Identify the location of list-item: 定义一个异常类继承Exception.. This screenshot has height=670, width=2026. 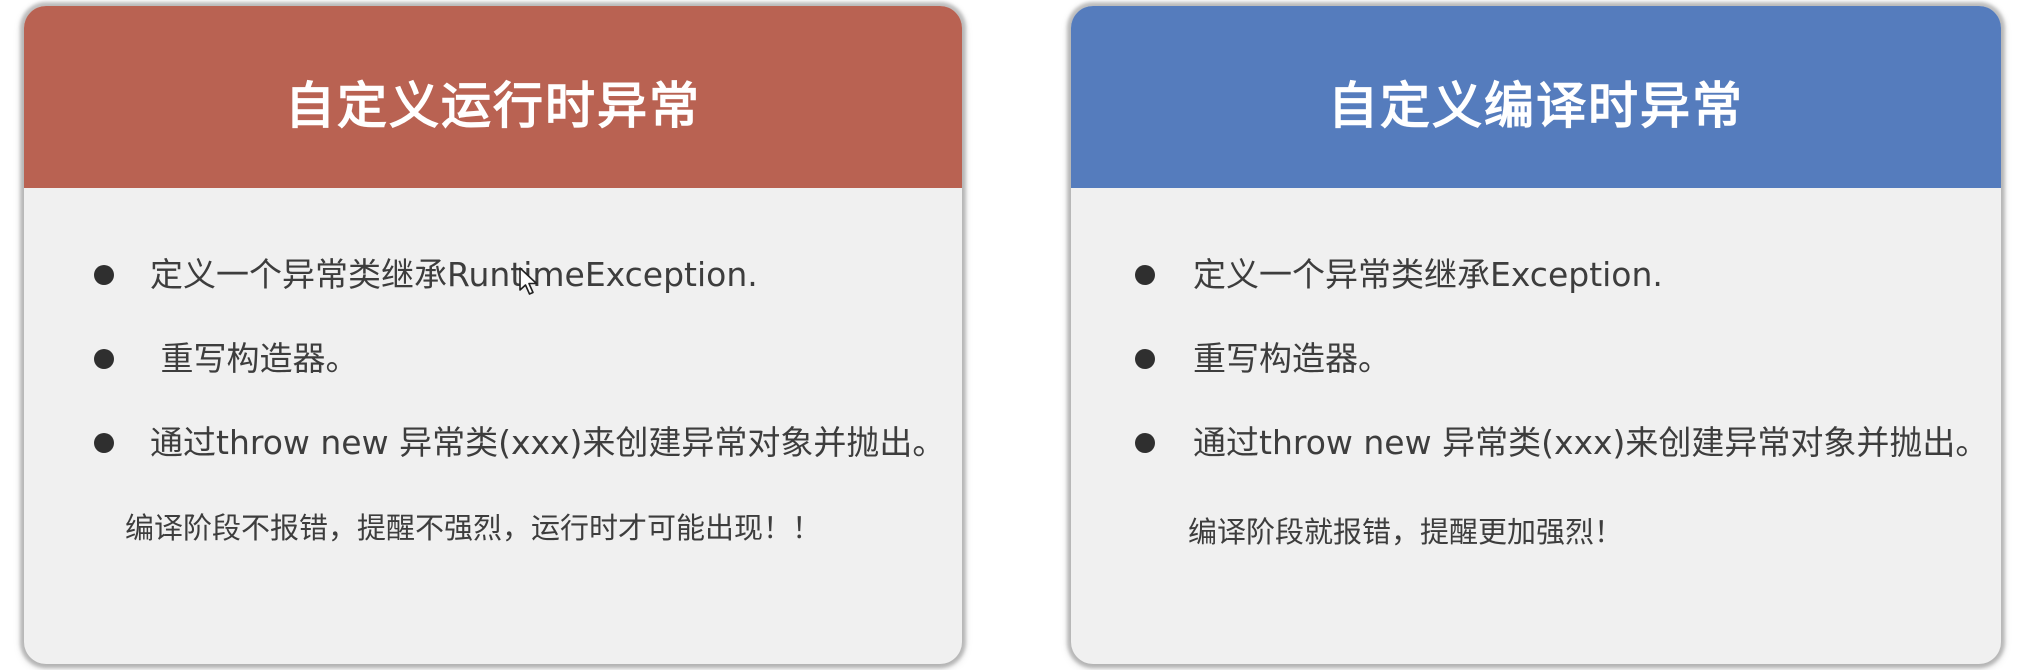
(1536, 275).